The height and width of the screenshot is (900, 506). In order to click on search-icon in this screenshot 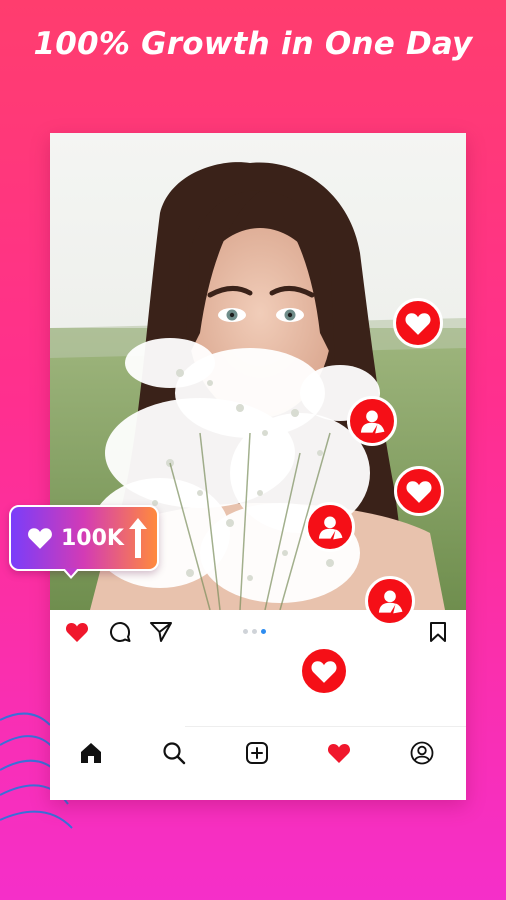, I will do `click(174, 753)`.